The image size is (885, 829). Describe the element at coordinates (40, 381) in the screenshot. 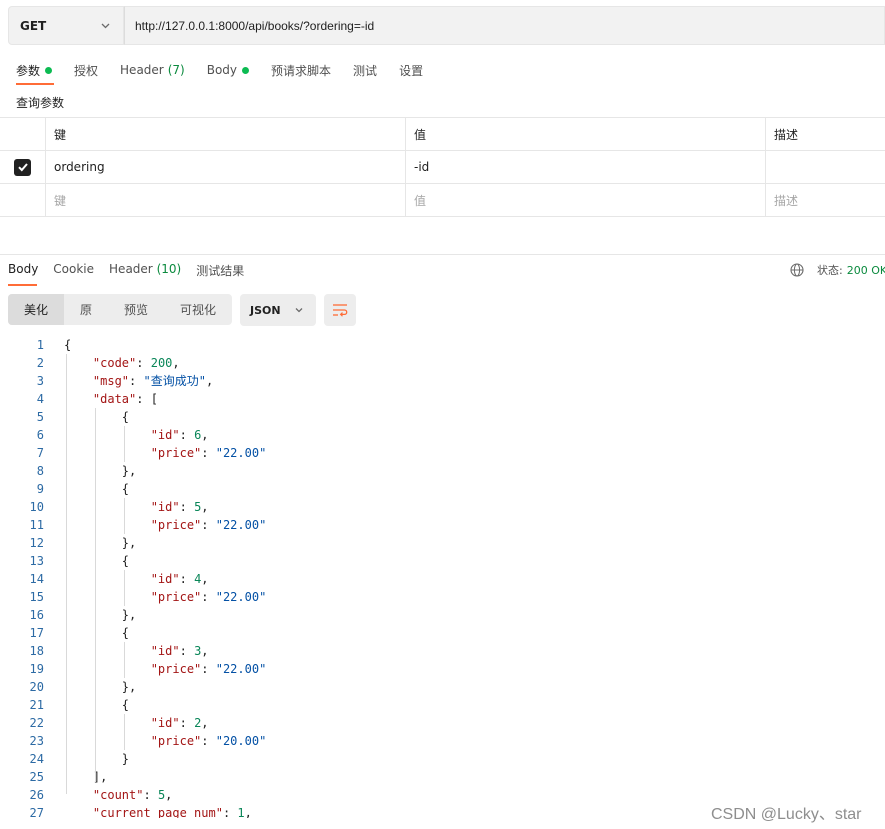

I see `line-number: 3` at that location.